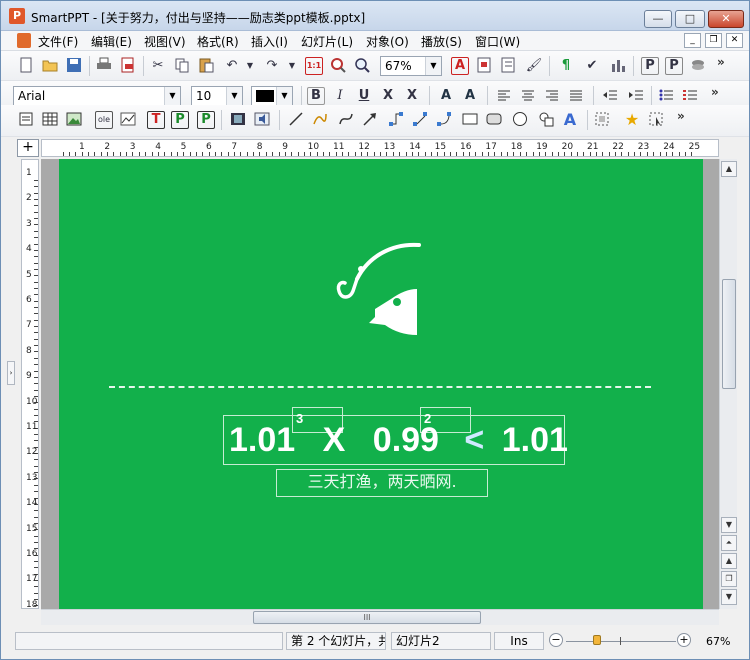 This screenshot has width=750, height=660. I want to click on zoom-select: 67% ▼, so click(411, 66).